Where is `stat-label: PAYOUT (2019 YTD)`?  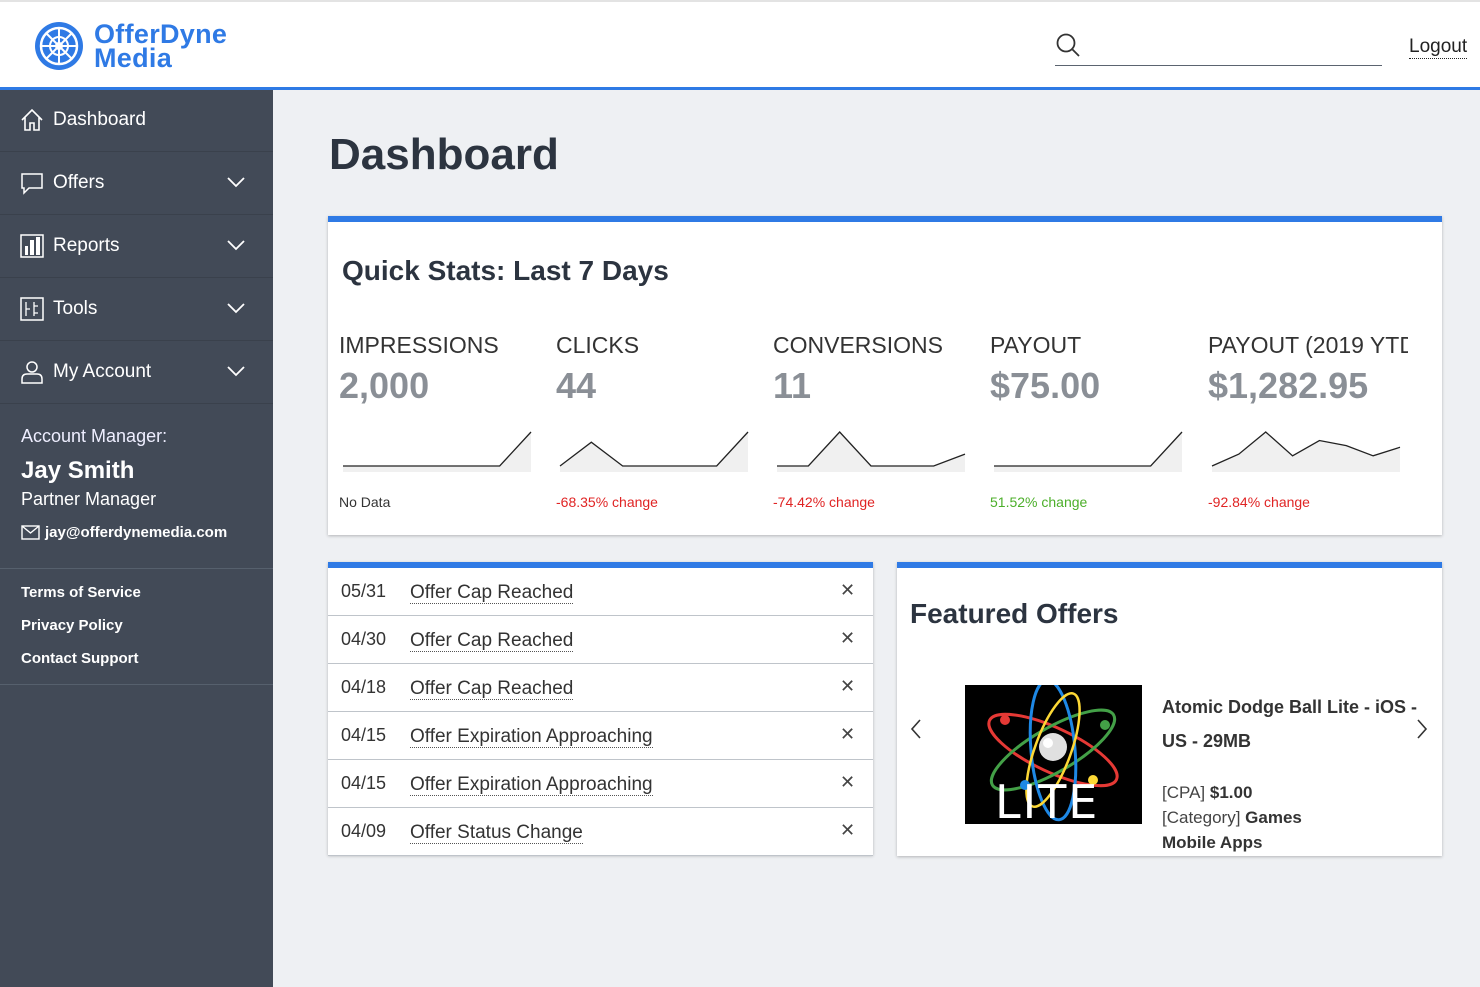
stat-label: PAYOUT (2019 YTD) is located at coordinates (1308, 345).